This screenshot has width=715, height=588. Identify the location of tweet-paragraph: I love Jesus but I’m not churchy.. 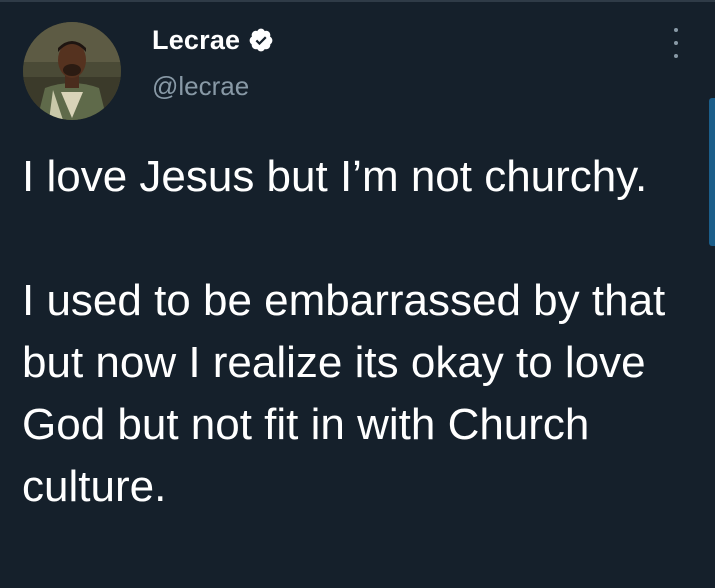
(335, 176).